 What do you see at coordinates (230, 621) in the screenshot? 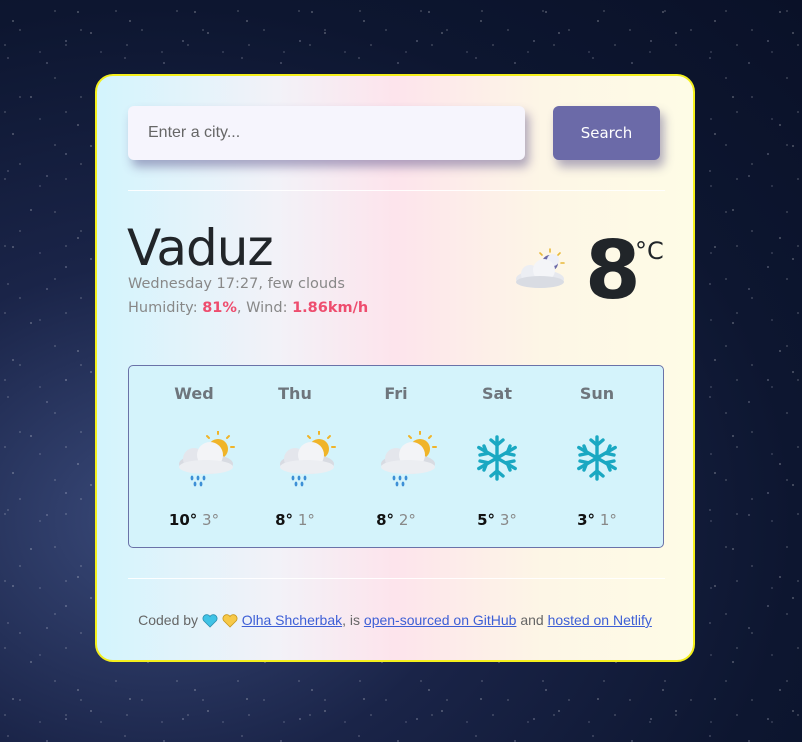
I see `yellow-heart-icon` at bounding box center [230, 621].